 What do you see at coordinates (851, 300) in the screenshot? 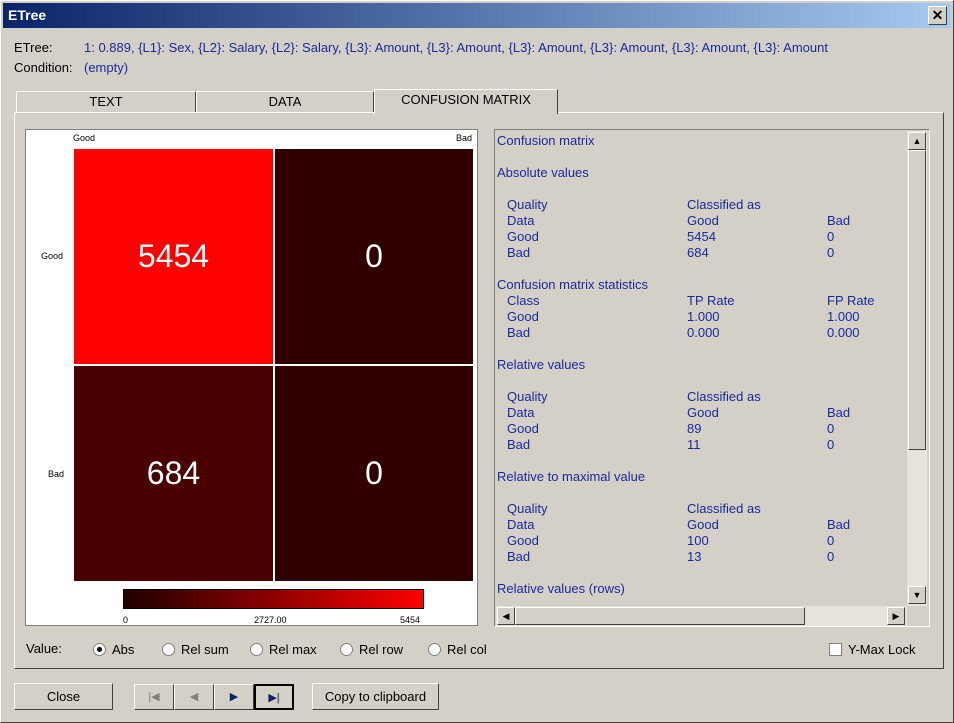
I see `stats-fp: FP Rate` at bounding box center [851, 300].